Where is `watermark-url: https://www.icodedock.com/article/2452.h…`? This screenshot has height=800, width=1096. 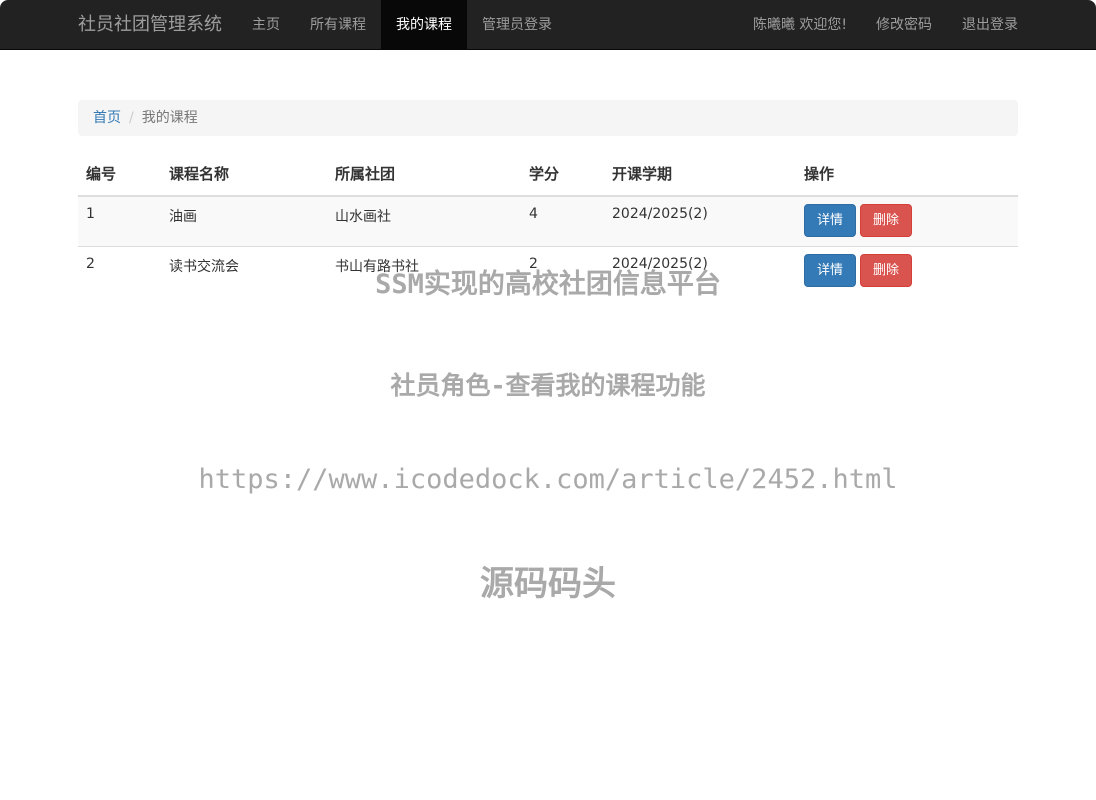
watermark-url: https://www.icodedock.com/article/2452.h… is located at coordinates (548, 479).